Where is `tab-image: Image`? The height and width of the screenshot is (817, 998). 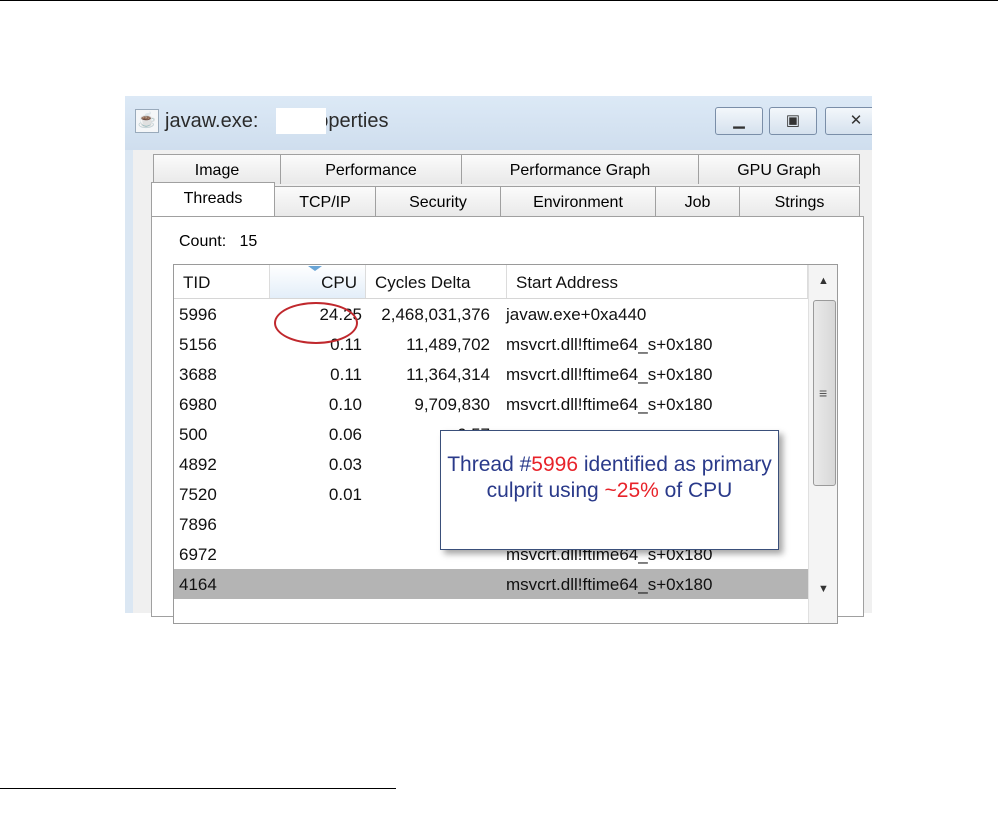 tab-image: Image is located at coordinates (217, 169).